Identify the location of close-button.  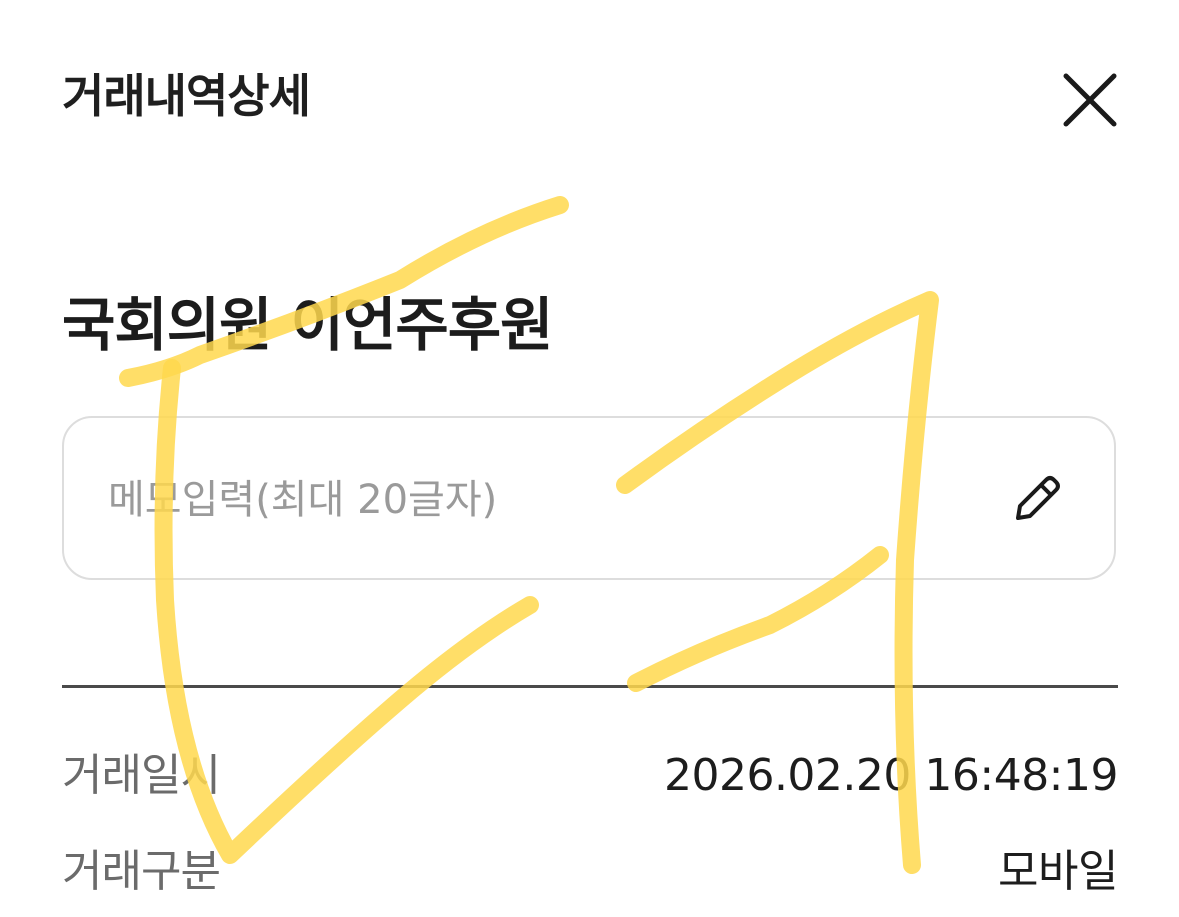
(1090, 100).